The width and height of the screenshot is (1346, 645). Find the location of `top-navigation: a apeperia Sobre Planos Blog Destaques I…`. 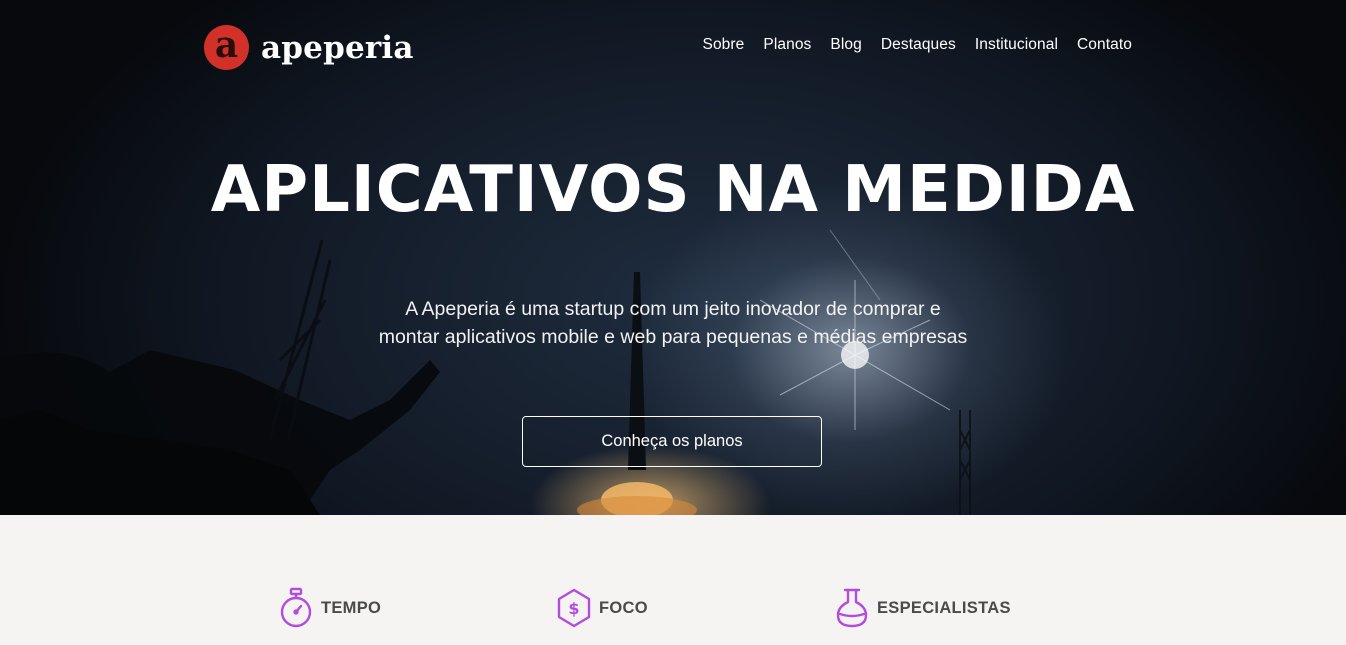

top-navigation: a apeperia Sobre Planos Blog Destaques I… is located at coordinates (673, 46).